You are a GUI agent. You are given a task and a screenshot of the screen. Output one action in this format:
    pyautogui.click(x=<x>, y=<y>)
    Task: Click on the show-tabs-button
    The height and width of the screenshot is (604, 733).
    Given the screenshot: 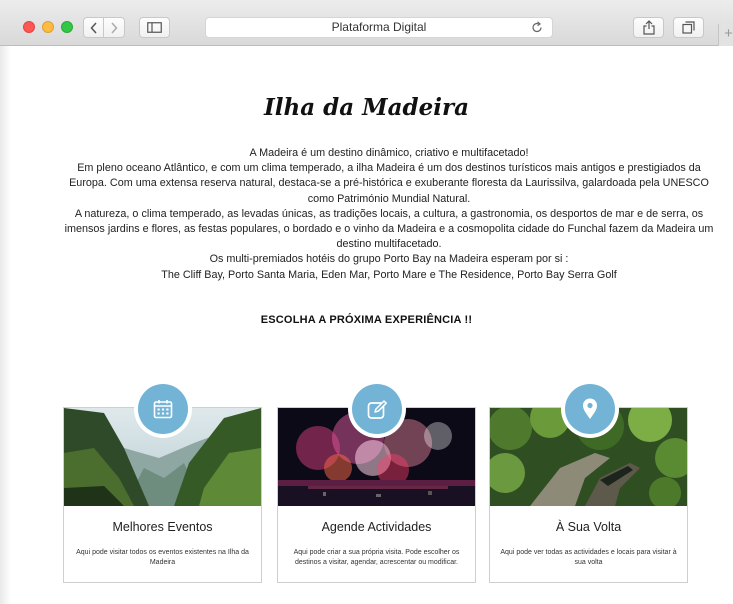 What is the action you would take?
    pyautogui.click(x=688, y=27)
    